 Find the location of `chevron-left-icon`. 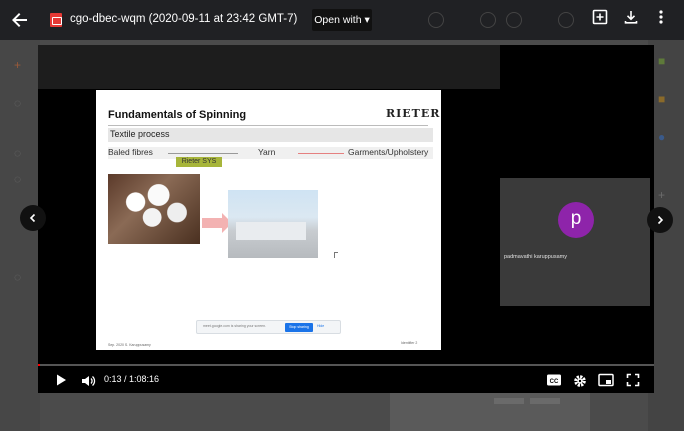

chevron-left-icon is located at coordinates (33, 218).